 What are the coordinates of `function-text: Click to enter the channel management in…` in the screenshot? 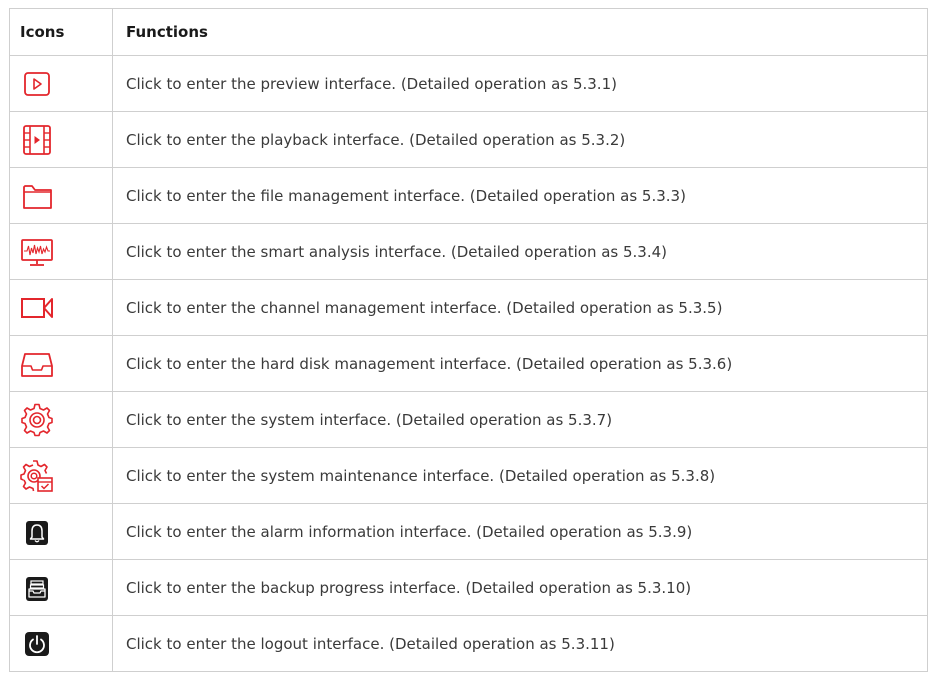 It's located at (520, 307).